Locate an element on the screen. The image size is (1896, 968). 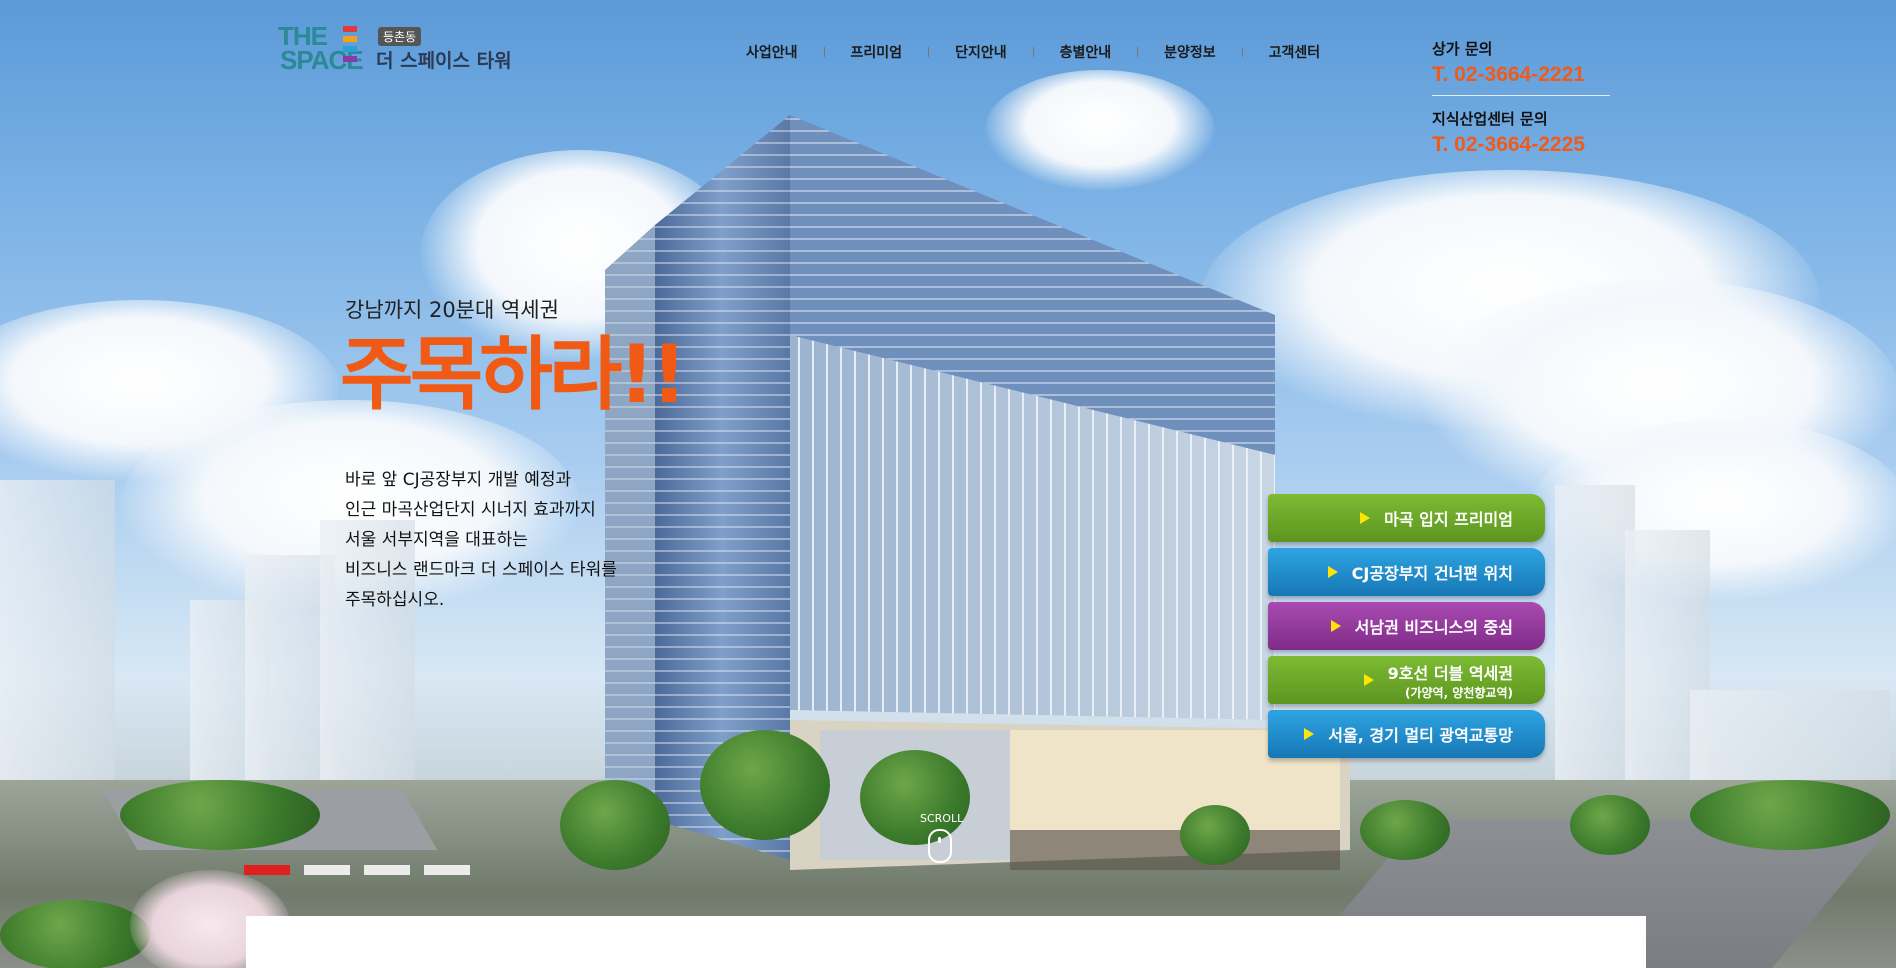
main-nav: 사업안내 프리미엄 단지안내 층별안내 분양정보 고객센터 is located at coordinates (1033, 52).